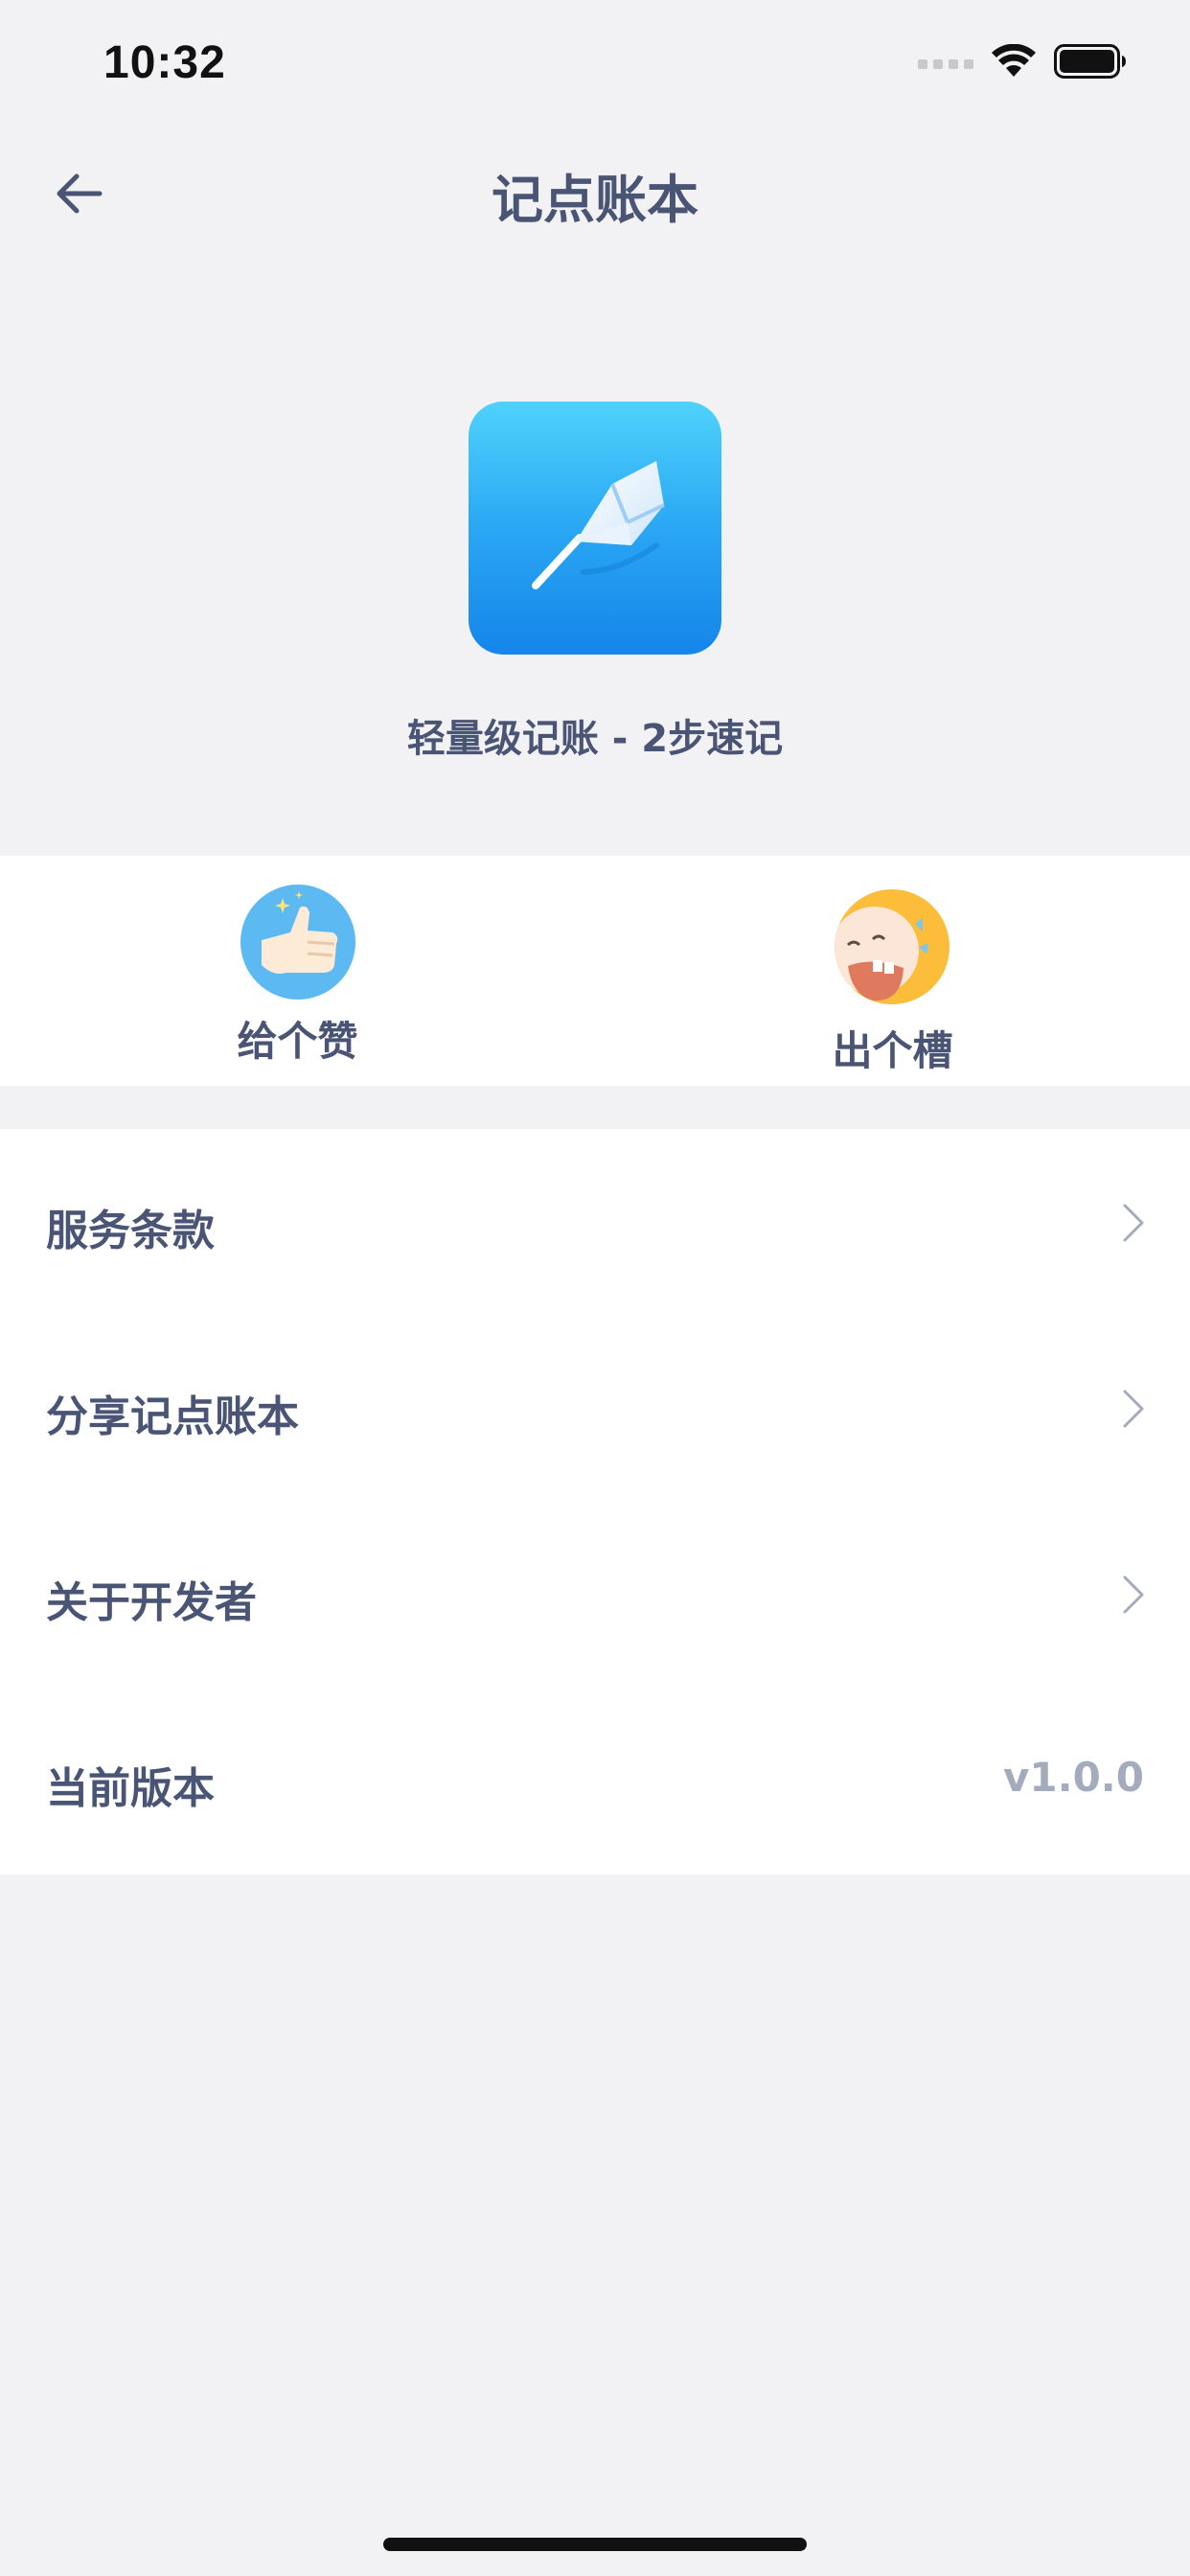 The height and width of the screenshot is (2576, 1190). Describe the element at coordinates (595, 1408) in the screenshot. I see `menu-item-share: 分享记点账本` at that location.